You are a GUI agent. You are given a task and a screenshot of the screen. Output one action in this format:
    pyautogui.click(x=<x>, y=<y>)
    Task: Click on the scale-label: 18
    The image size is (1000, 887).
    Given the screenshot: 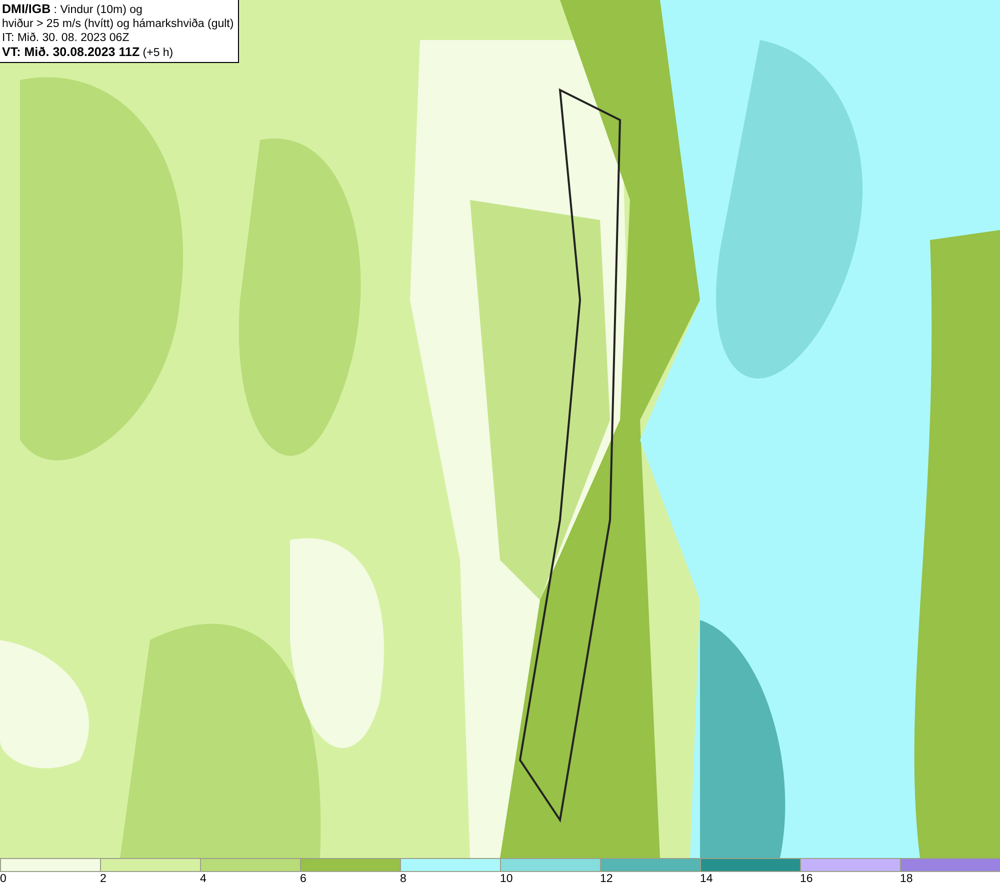 What is the action you would take?
    pyautogui.click(x=906, y=879)
    